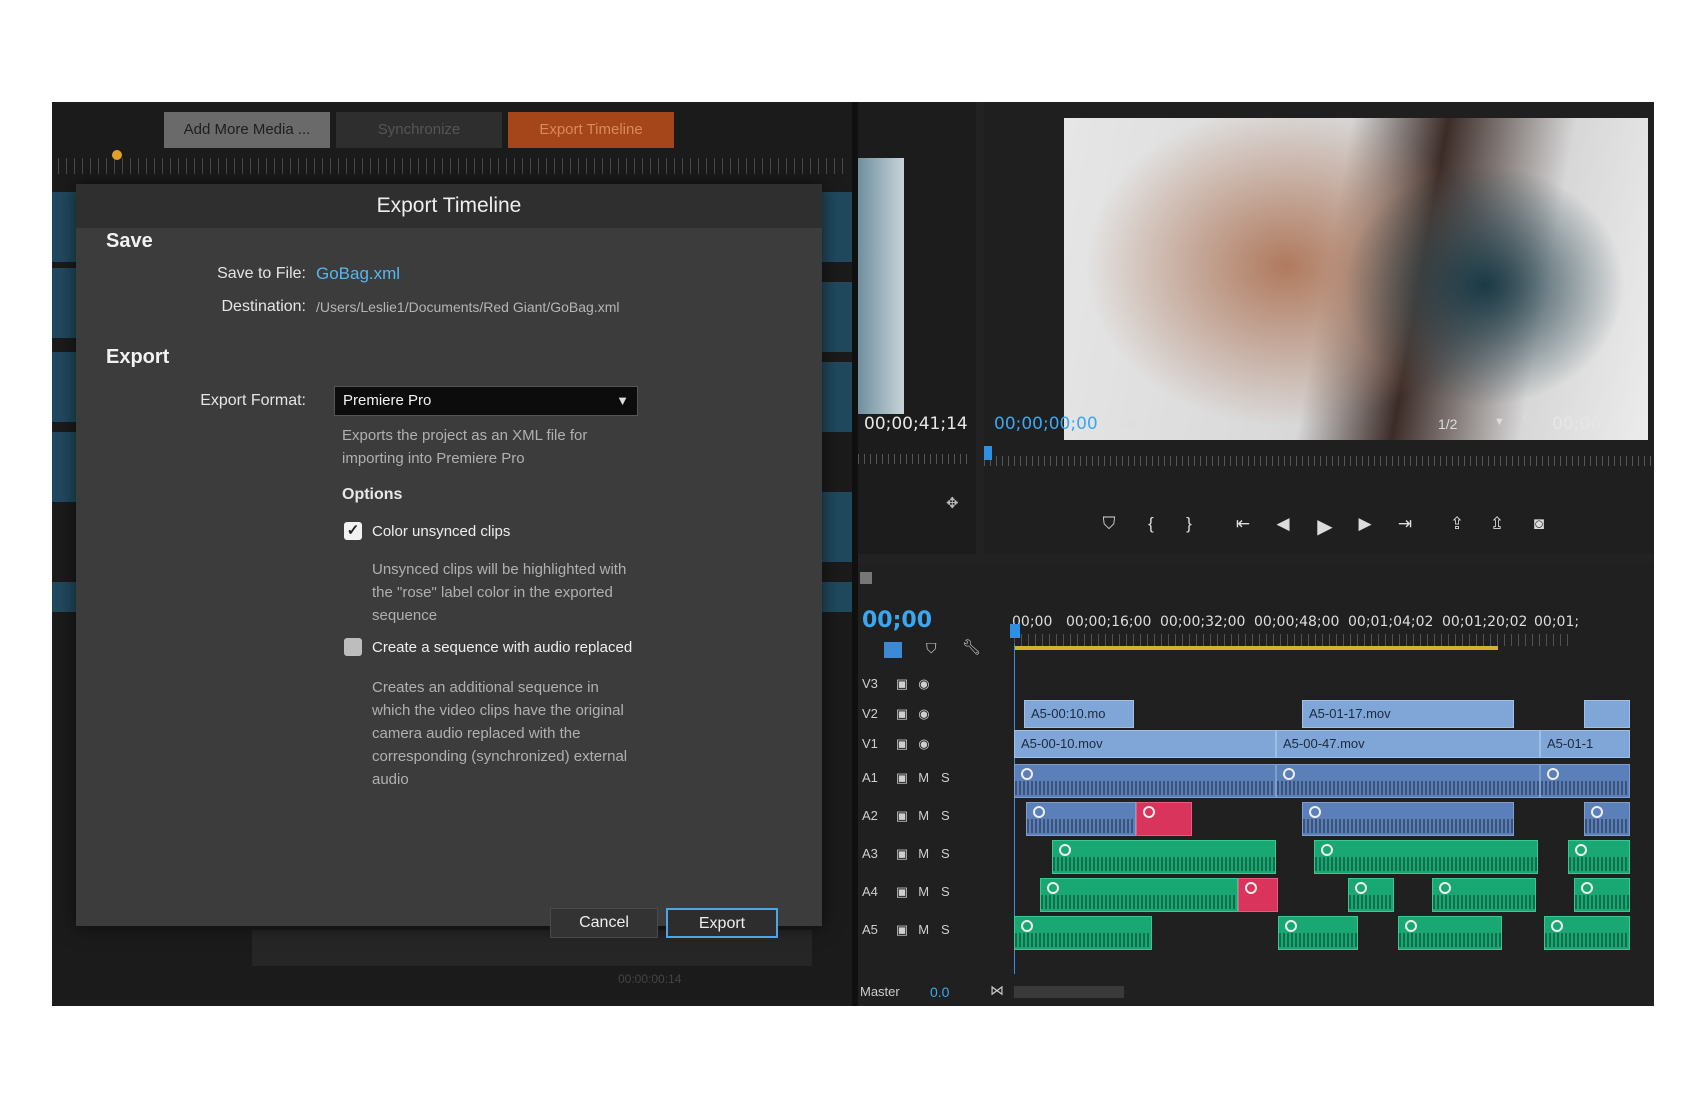  What do you see at coordinates (1256, 648) in the screenshot?
I see `work-area-bar` at bounding box center [1256, 648].